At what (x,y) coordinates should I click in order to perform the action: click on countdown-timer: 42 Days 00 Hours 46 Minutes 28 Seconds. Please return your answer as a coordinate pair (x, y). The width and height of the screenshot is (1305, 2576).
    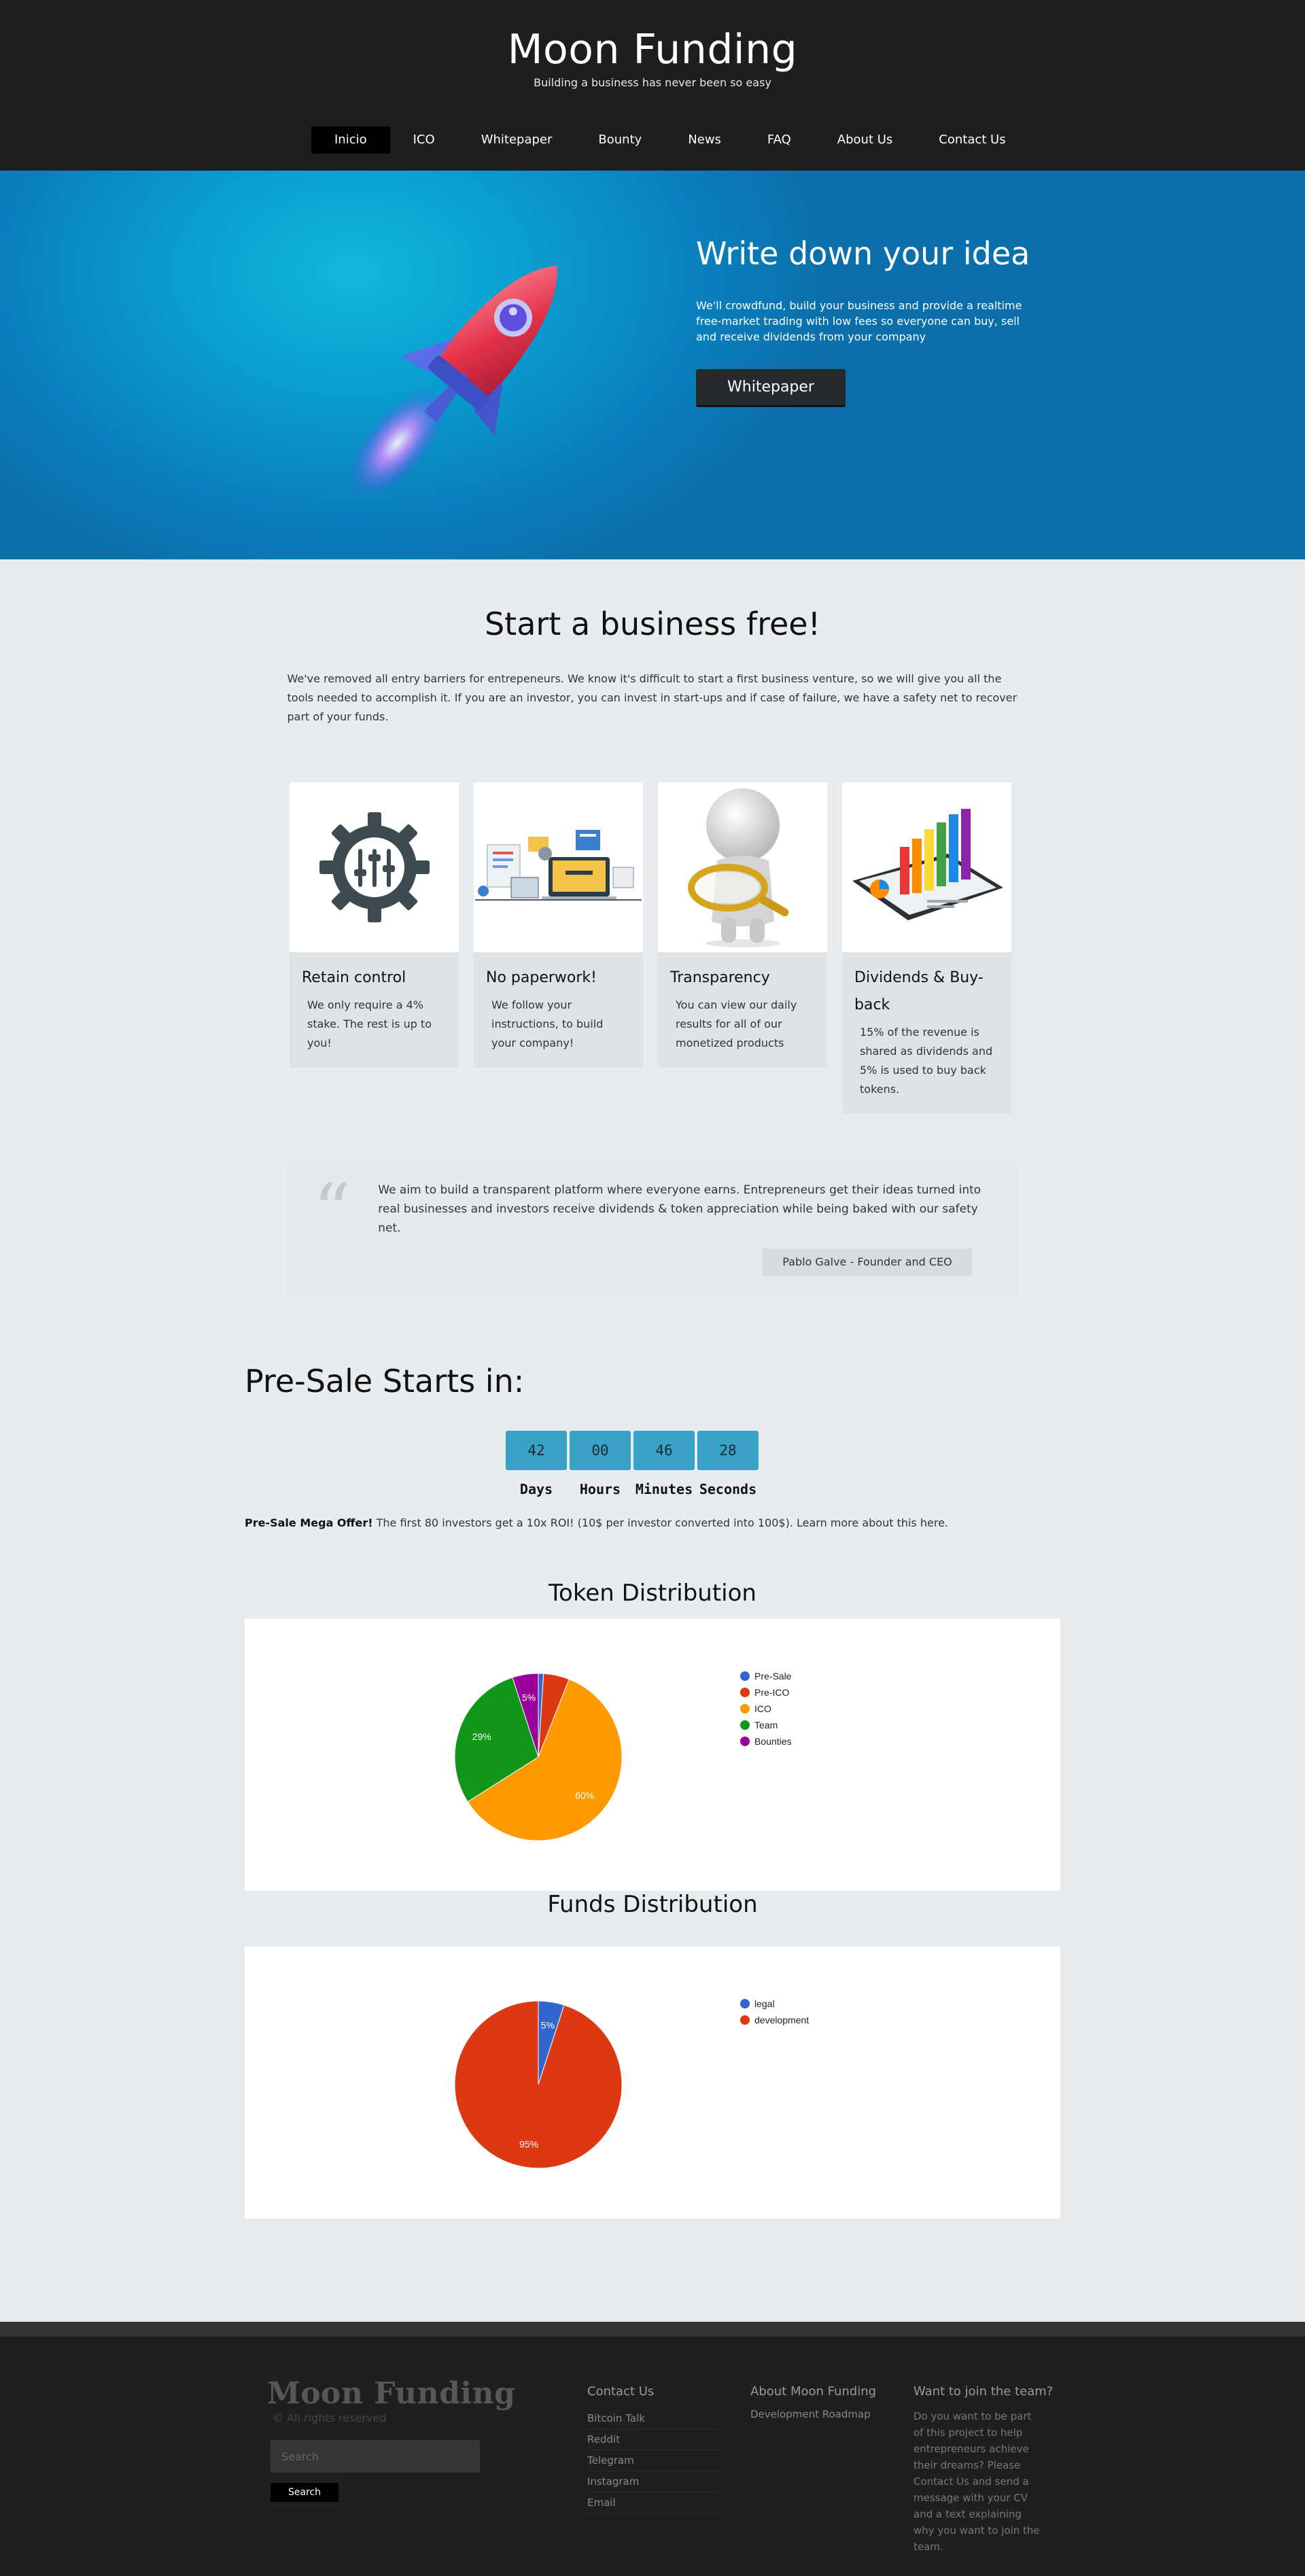
    Looking at the image, I should click on (632, 1464).